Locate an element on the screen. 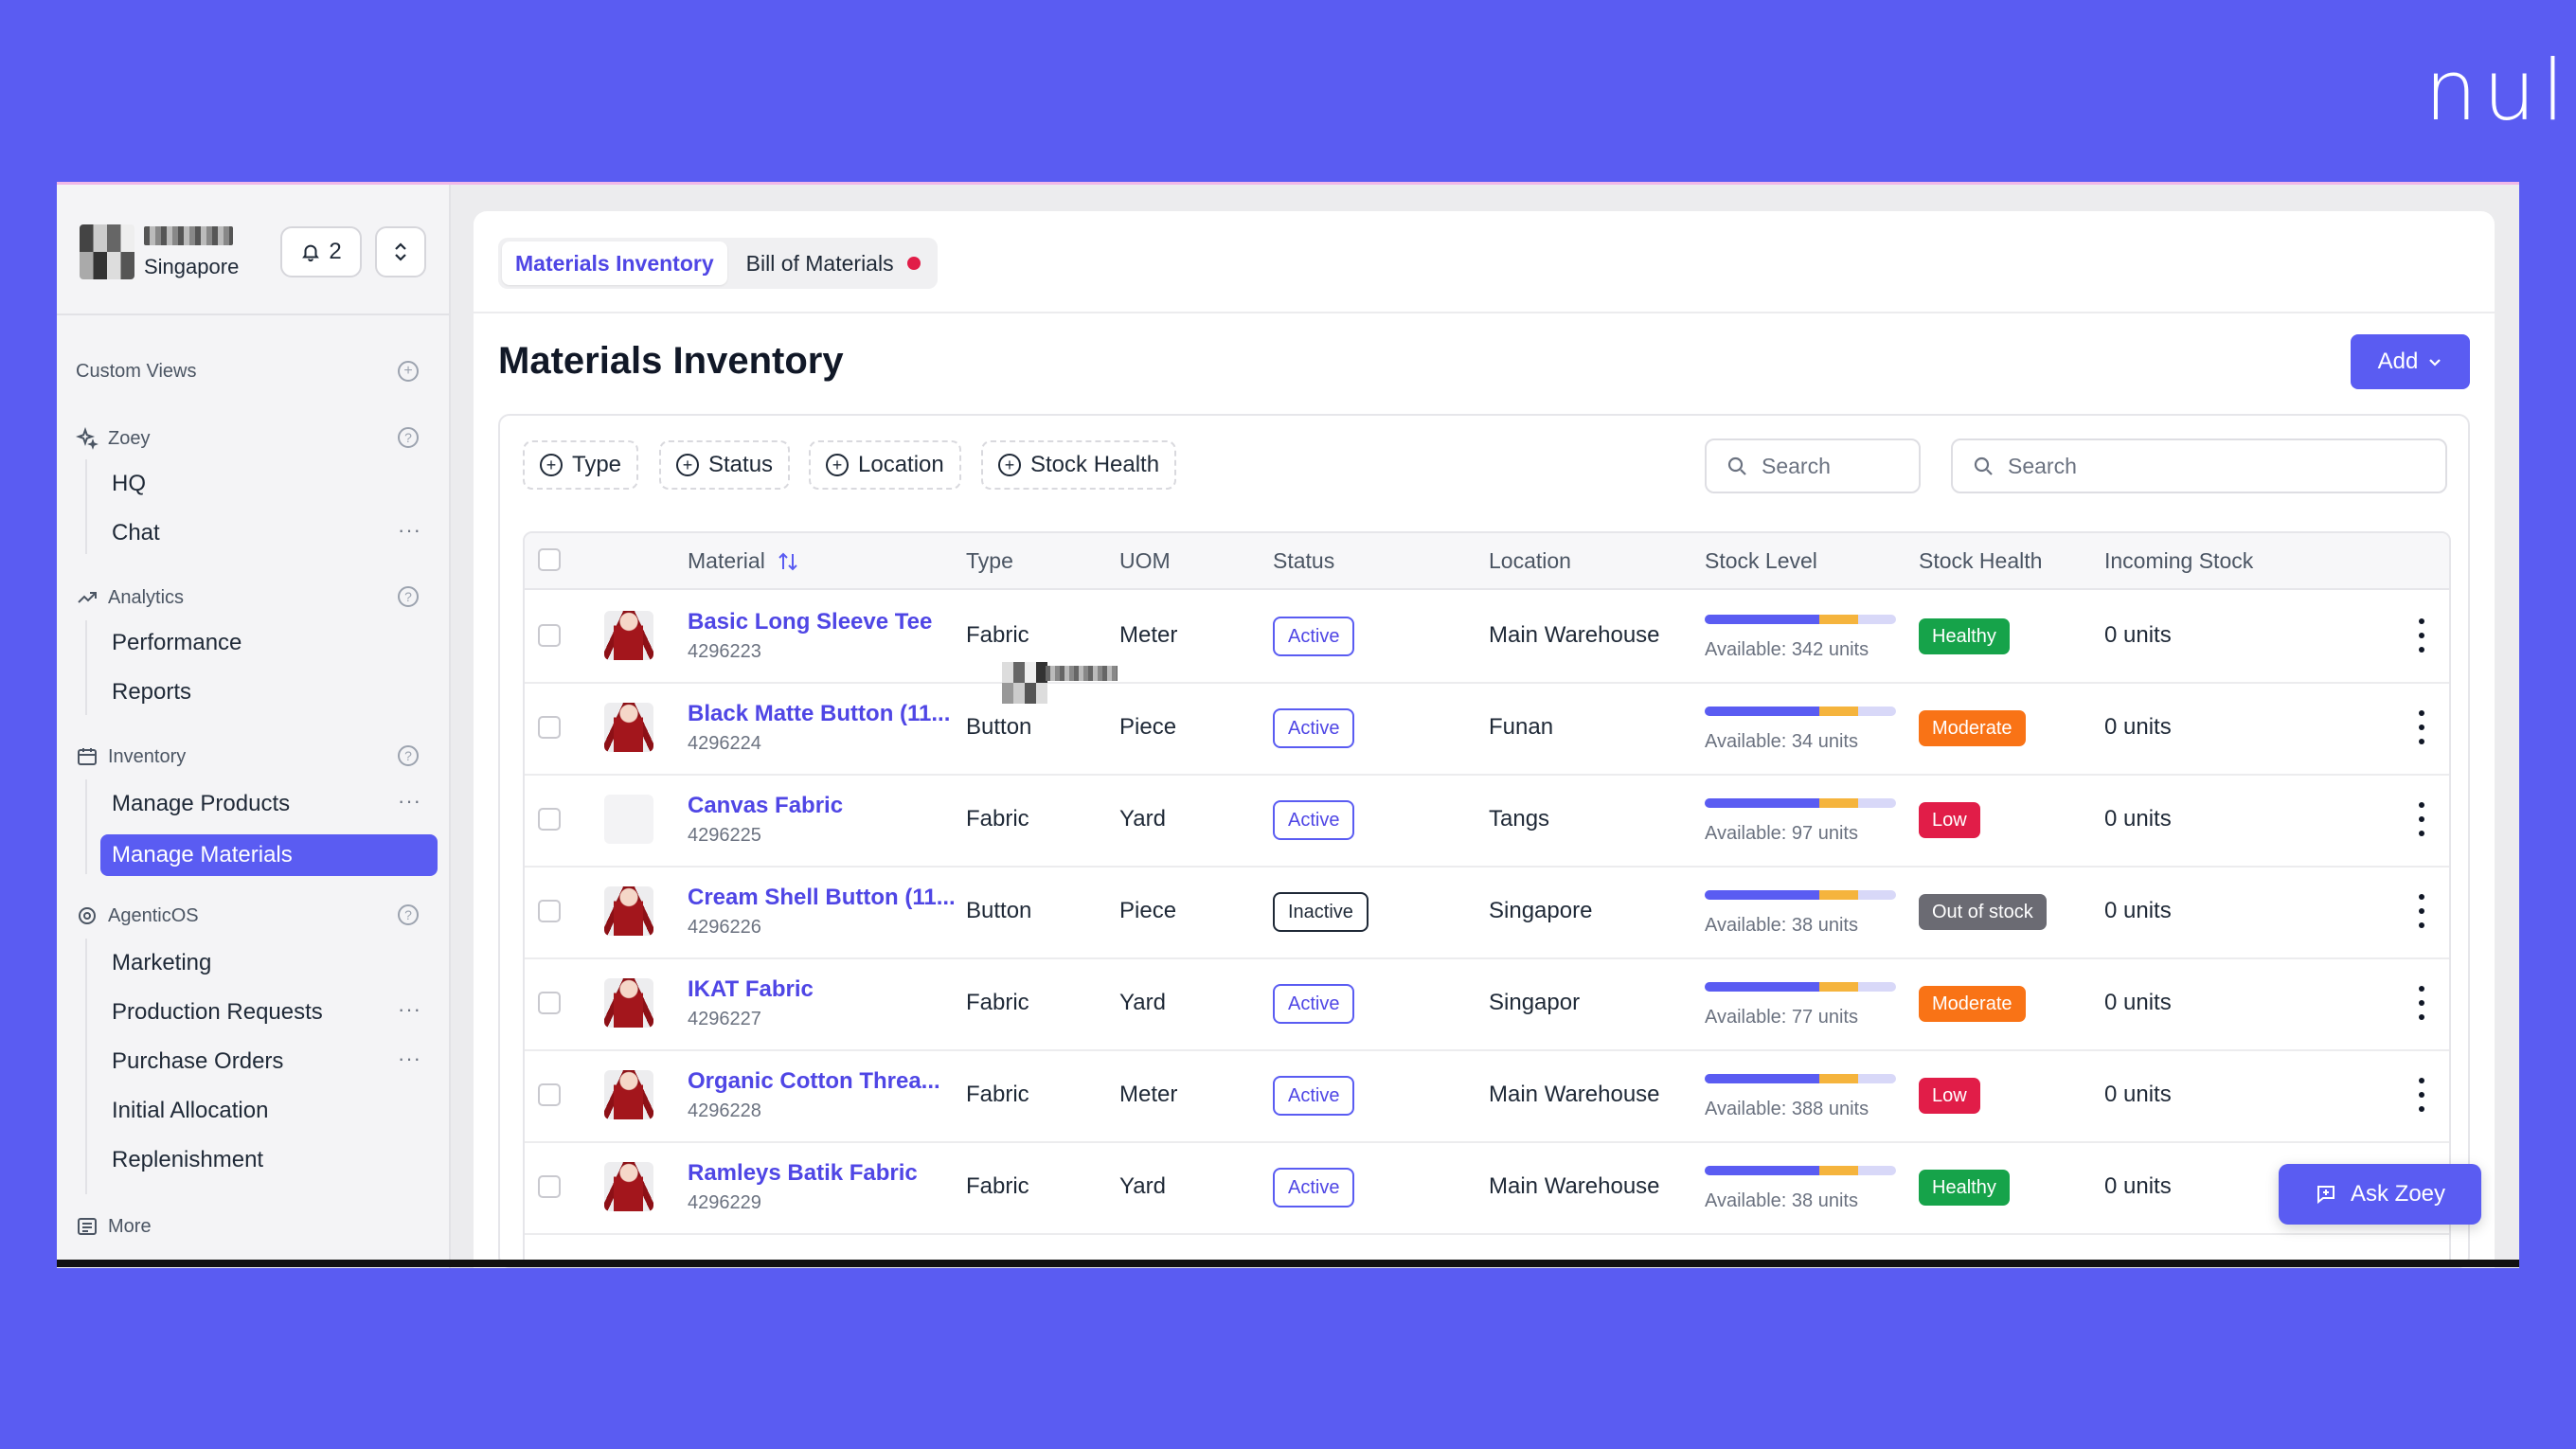  tab-bill-of-materials: Bill of Materials is located at coordinates (833, 263).